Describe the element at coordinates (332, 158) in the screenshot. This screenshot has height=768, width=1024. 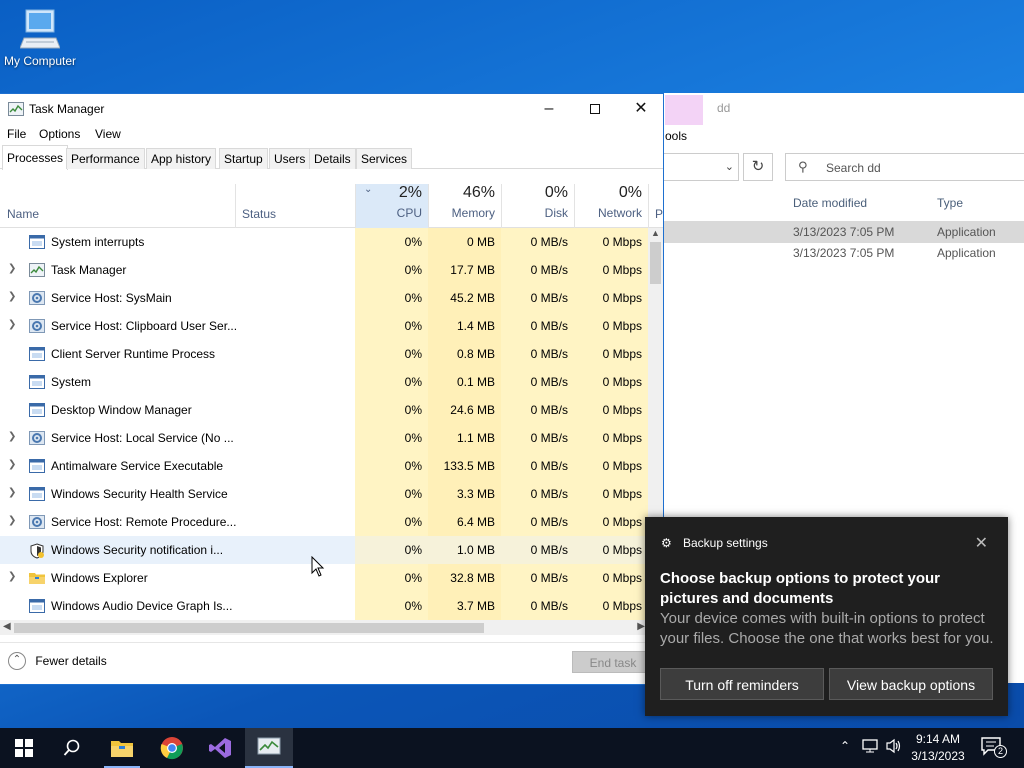
I see `tab-details: Details` at that location.